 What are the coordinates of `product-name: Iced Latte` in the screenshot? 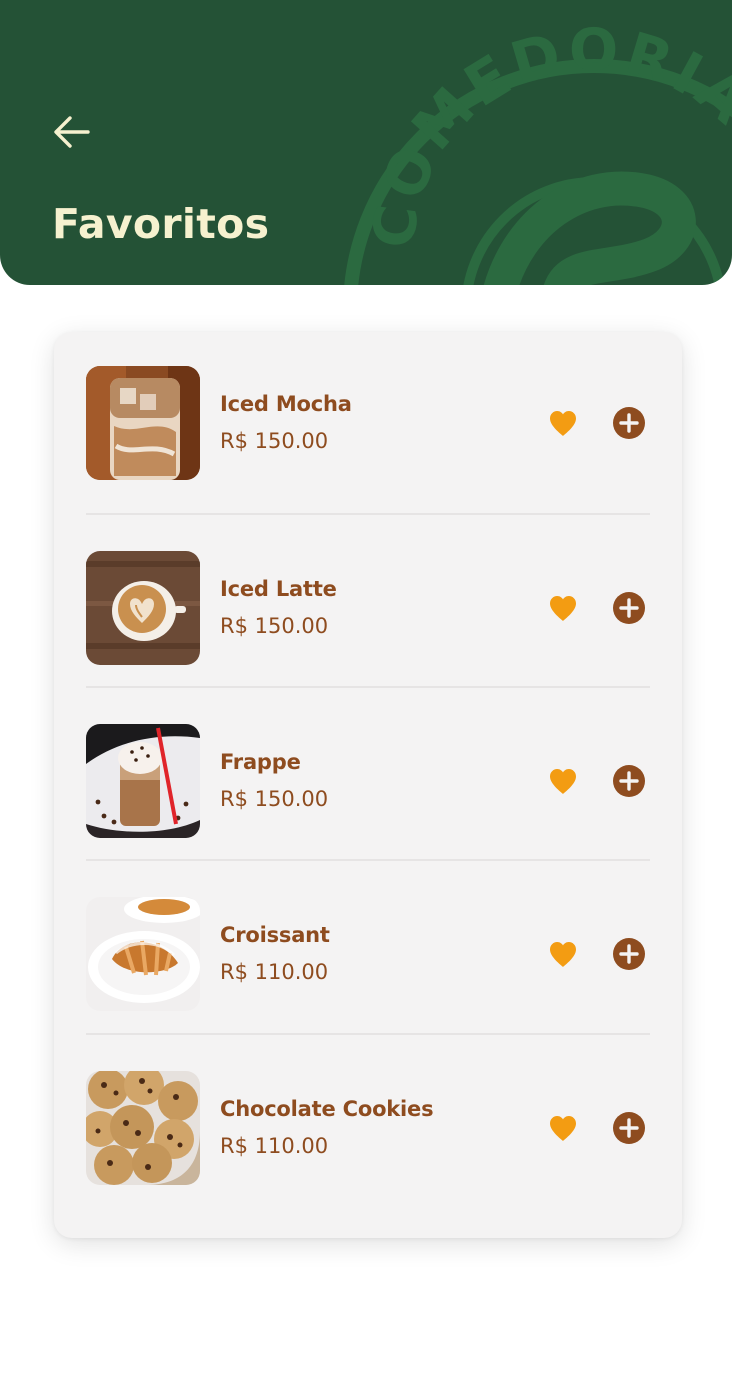 It's located at (278, 589).